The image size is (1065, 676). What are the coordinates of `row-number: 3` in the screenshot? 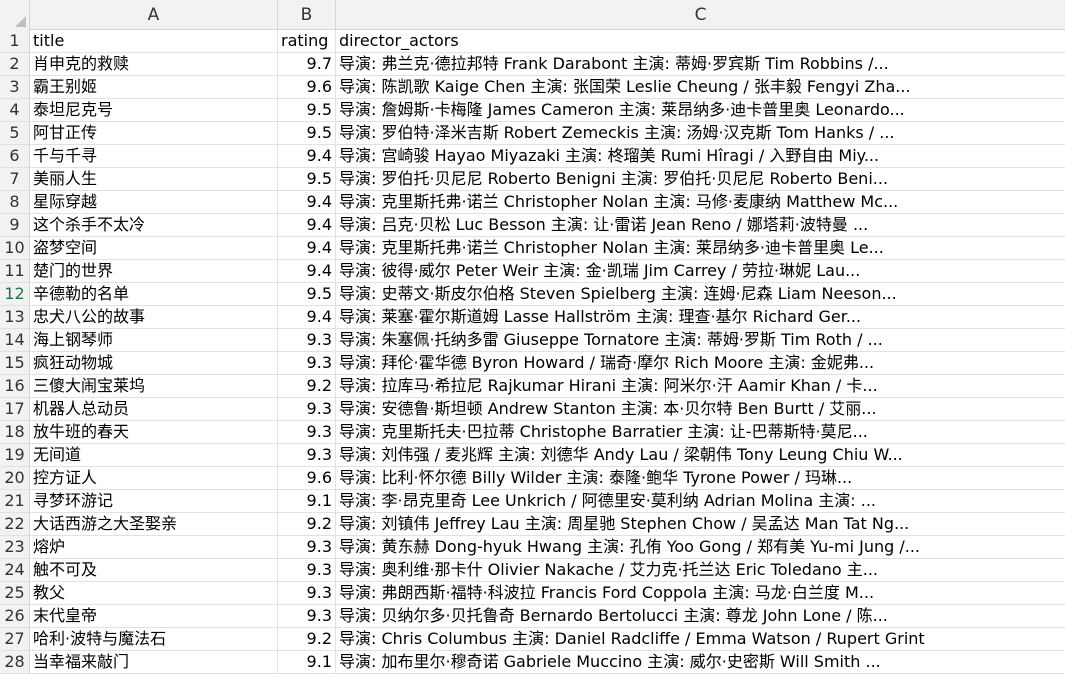 It's located at (15, 87).